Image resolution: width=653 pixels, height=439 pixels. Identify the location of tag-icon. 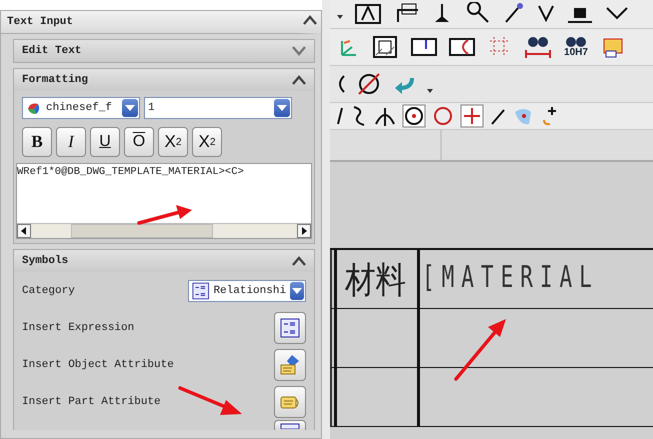
(290, 402).